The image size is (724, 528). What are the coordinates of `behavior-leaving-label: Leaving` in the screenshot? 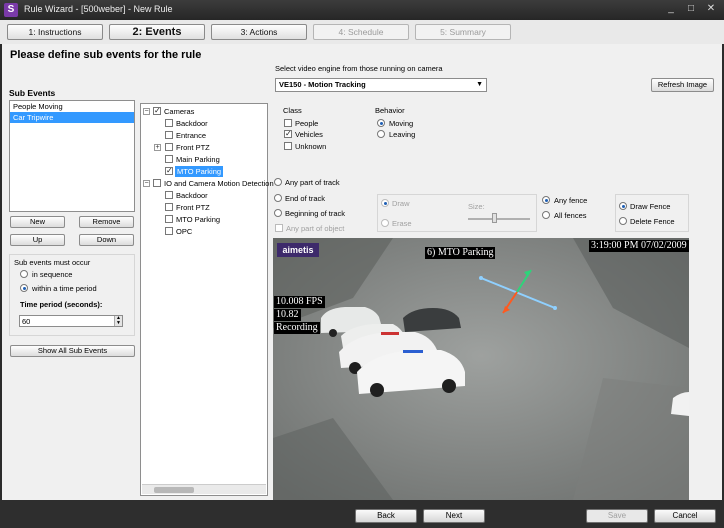 It's located at (402, 134).